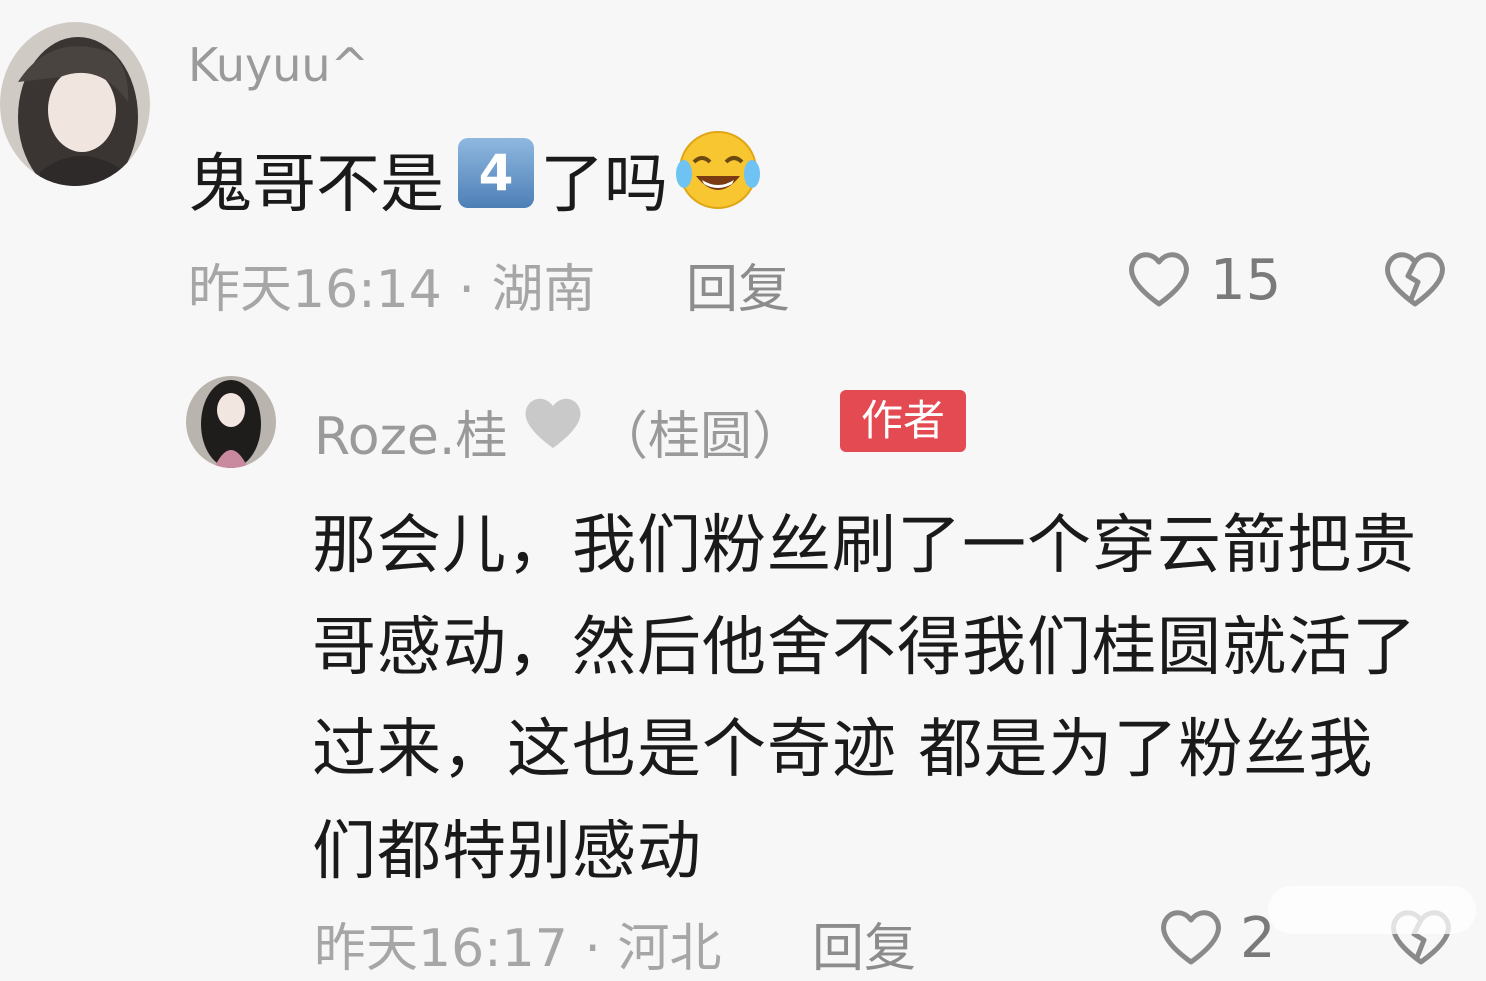  What do you see at coordinates (864, 648) in the screenshot?
I see `reply-text-line: 哥感动，然后他舍不得我们桂圆就活了` at bounding box center [864, 648].